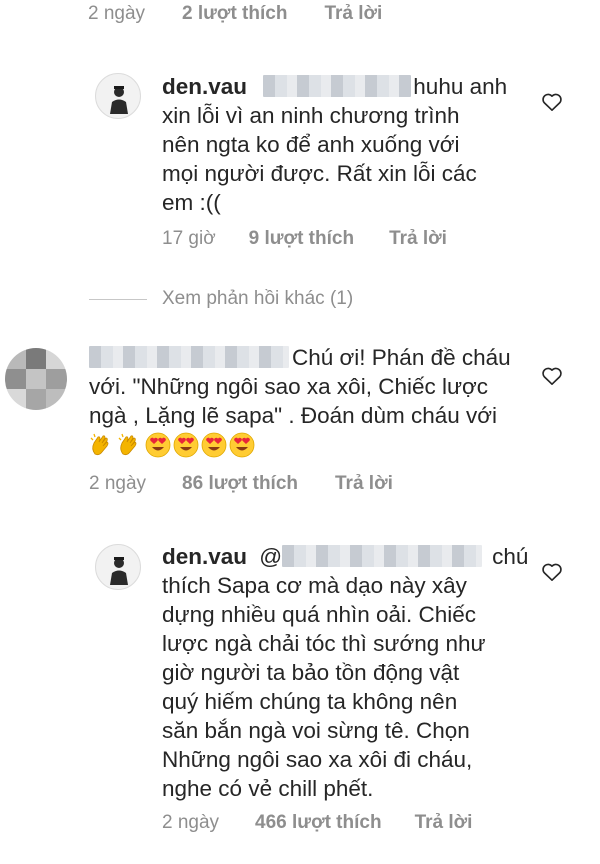 The image size is (600, 864). Describe the element at coordinates (324, 643) in the screenshot. I see `comment-text-line: lược ngà chải tóc thì sướng như` at that location.